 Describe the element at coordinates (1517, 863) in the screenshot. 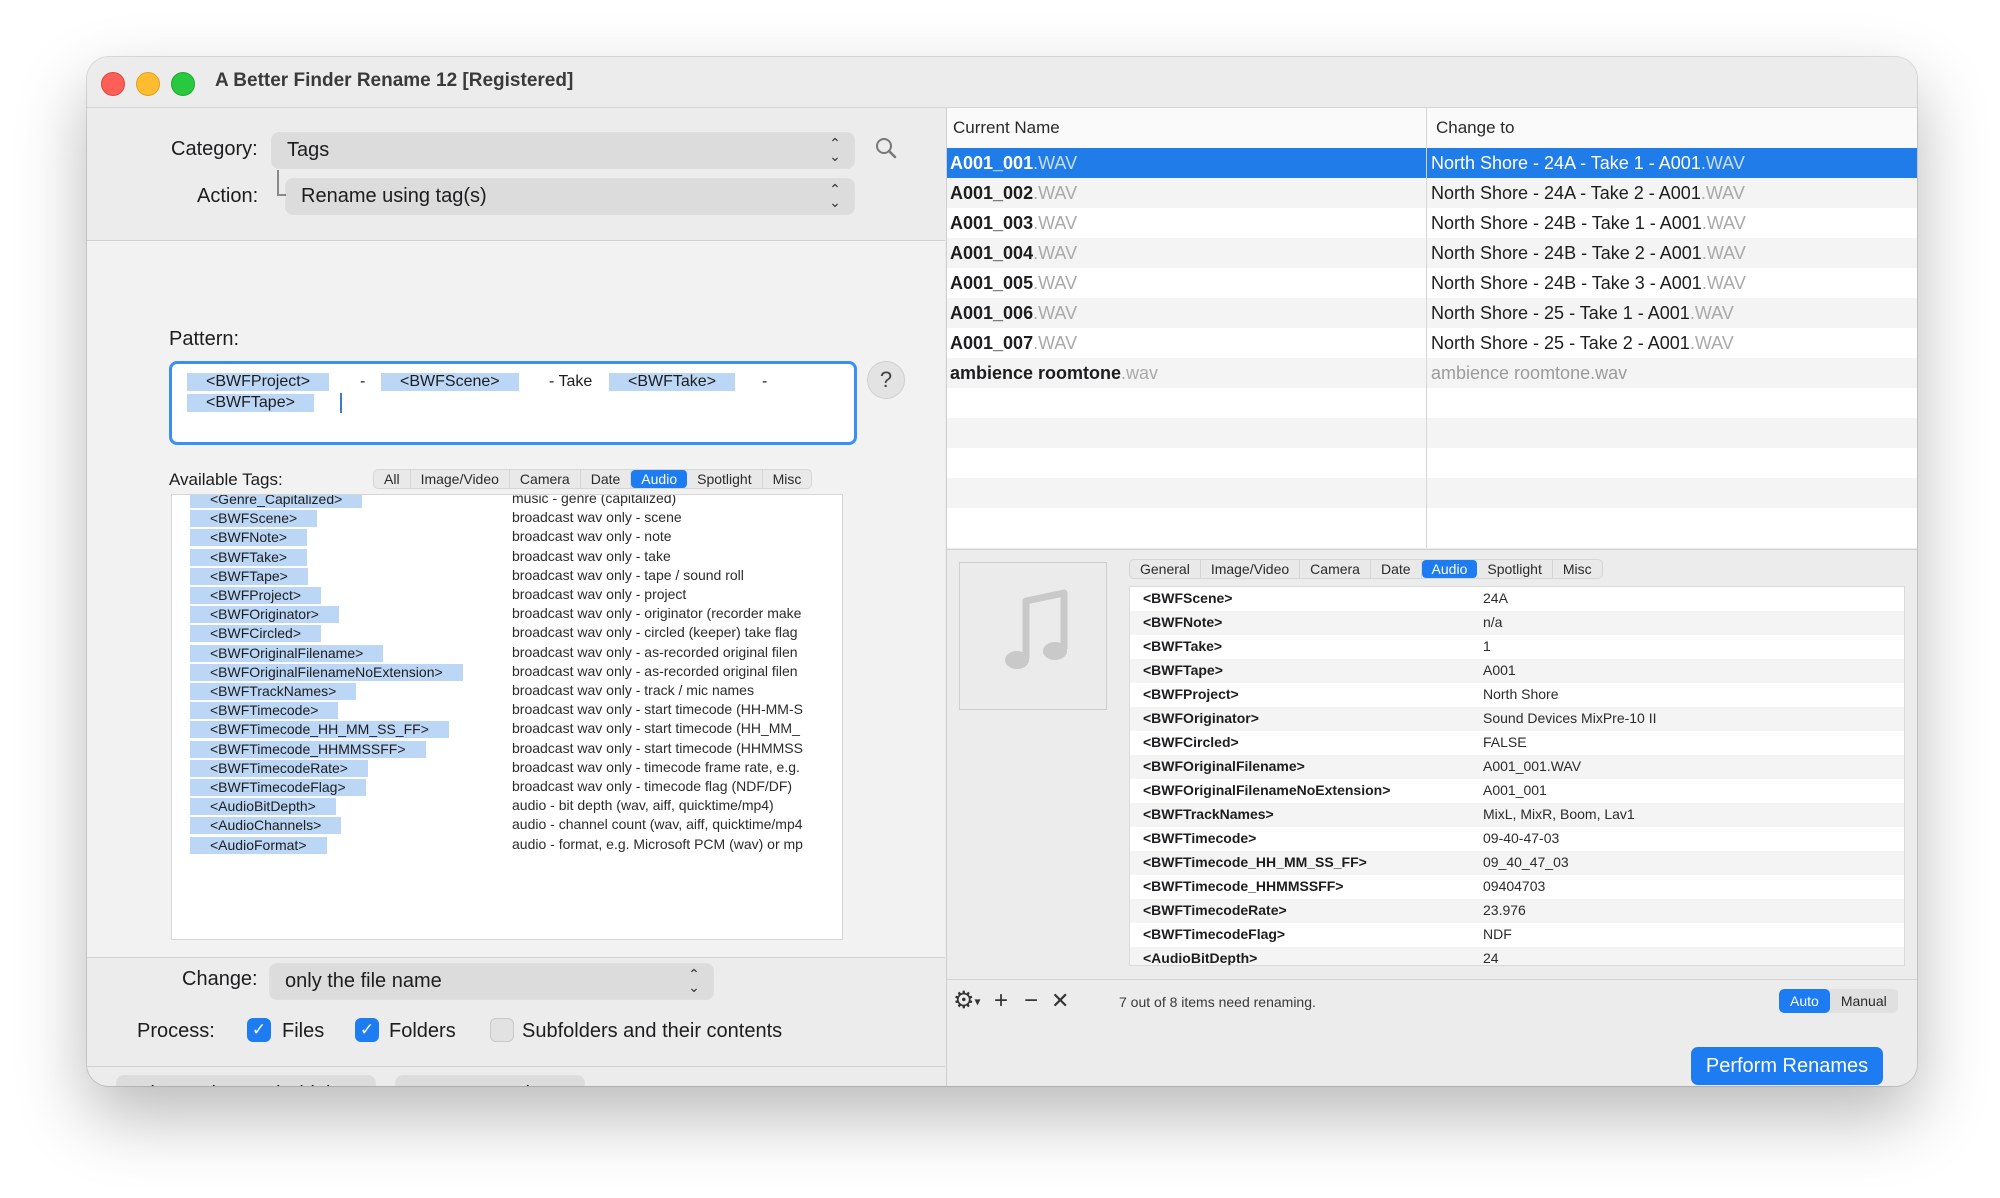

I see `metadata-row: <BWFTimecode_HH_MM_SS_FF> 09_40_47_03` at that location.